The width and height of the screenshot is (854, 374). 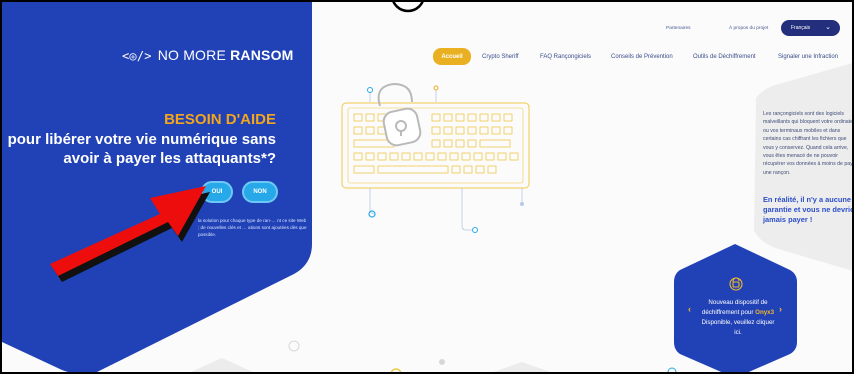 I want to click on nav-crypto-sheriff: Crypto Sheriff, so click(x=500, y=57).